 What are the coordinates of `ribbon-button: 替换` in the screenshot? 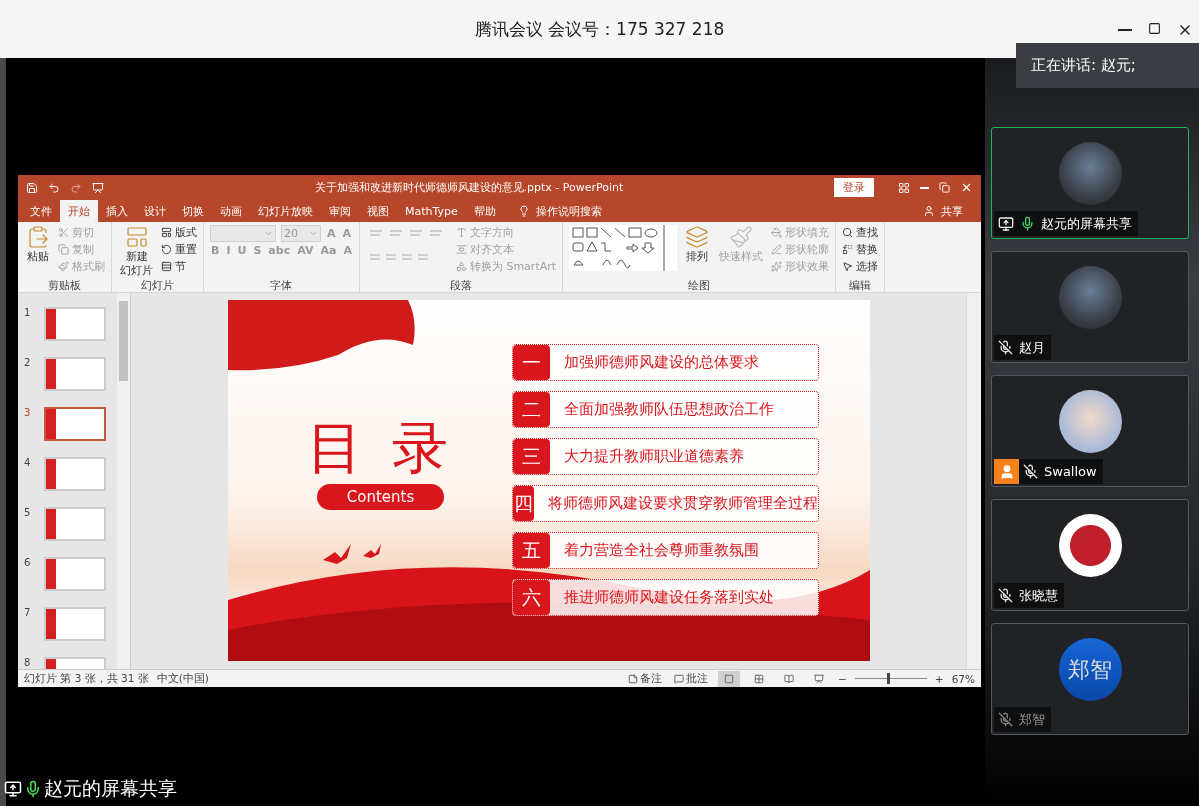 It's located at (860, 249).